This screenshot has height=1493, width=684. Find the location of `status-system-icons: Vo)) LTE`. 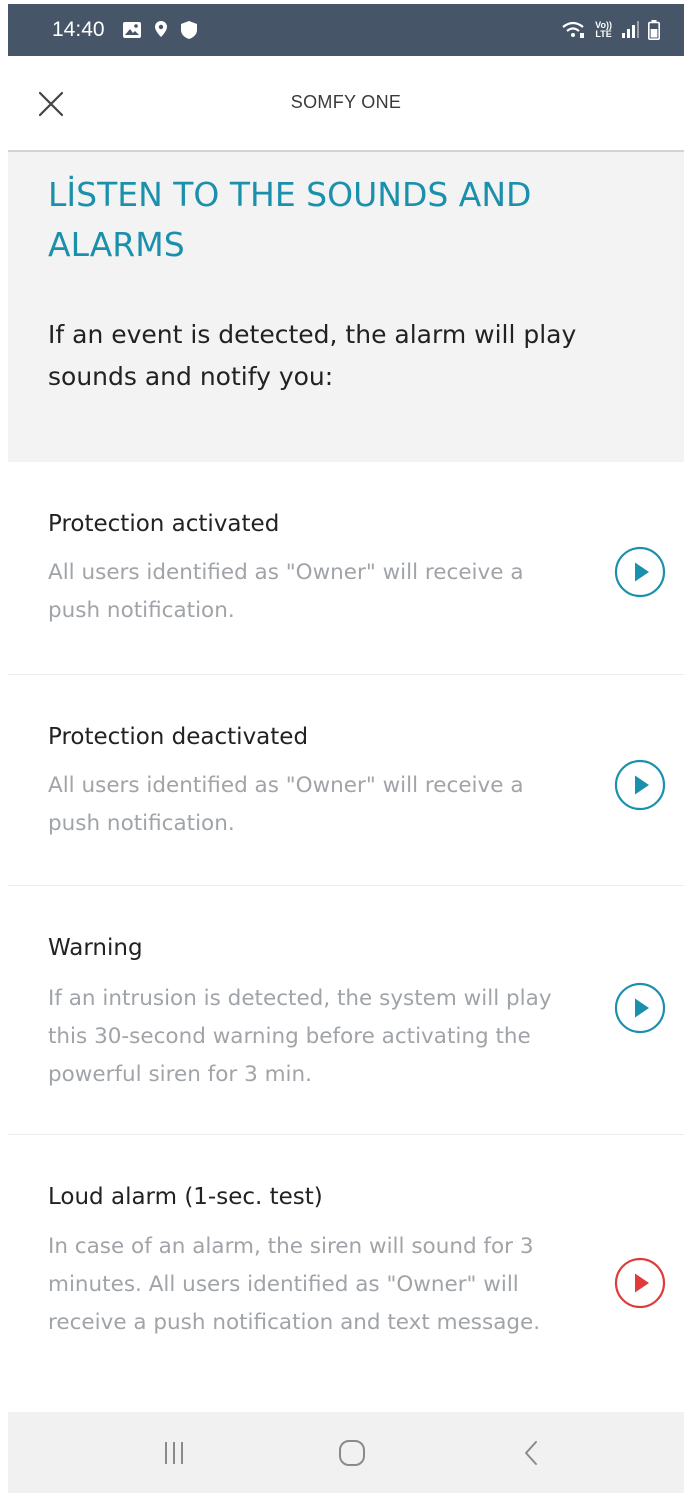

status-system-icons: Vo)) LTE is located at coordinates (610, 30).